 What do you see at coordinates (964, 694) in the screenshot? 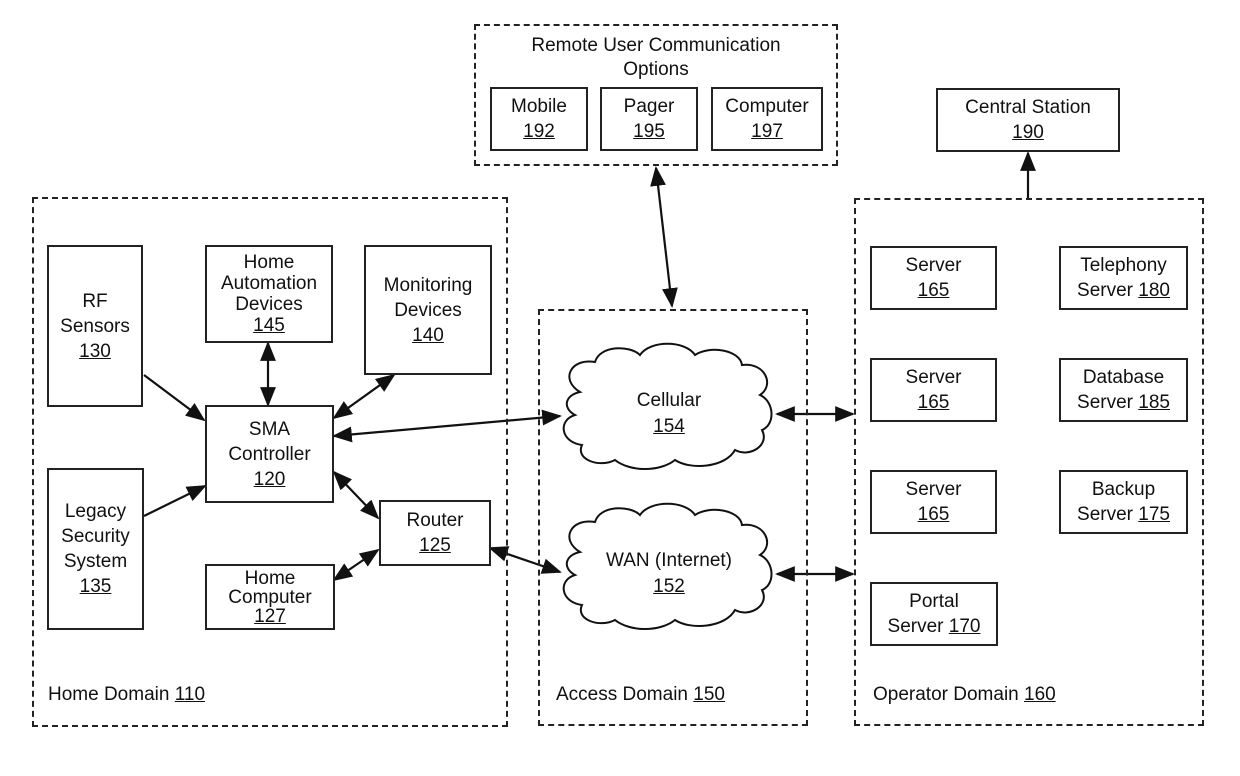
I see `operator-domain-label: Operator Domain 160` at bounding box center [964, 694].